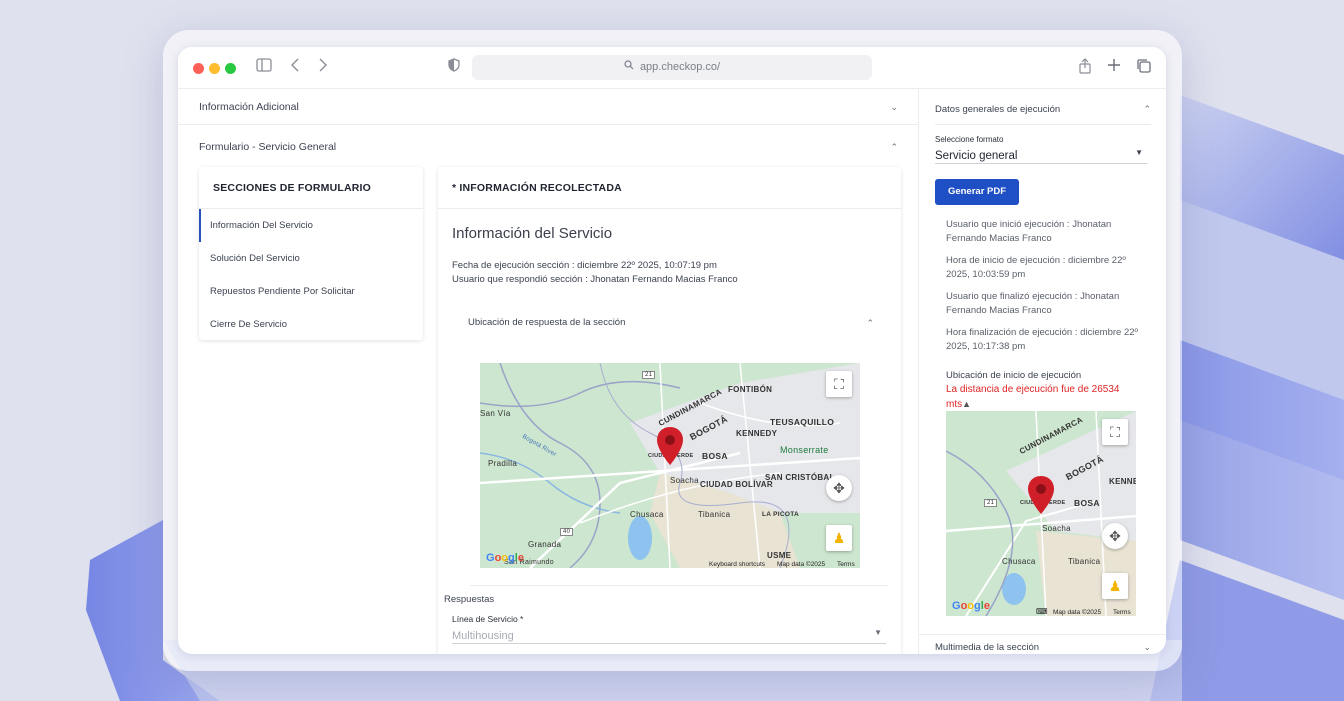  Describe the element at coordinates (804, 450) in the screenshot. I see `map-label: Monserrate` at that location.